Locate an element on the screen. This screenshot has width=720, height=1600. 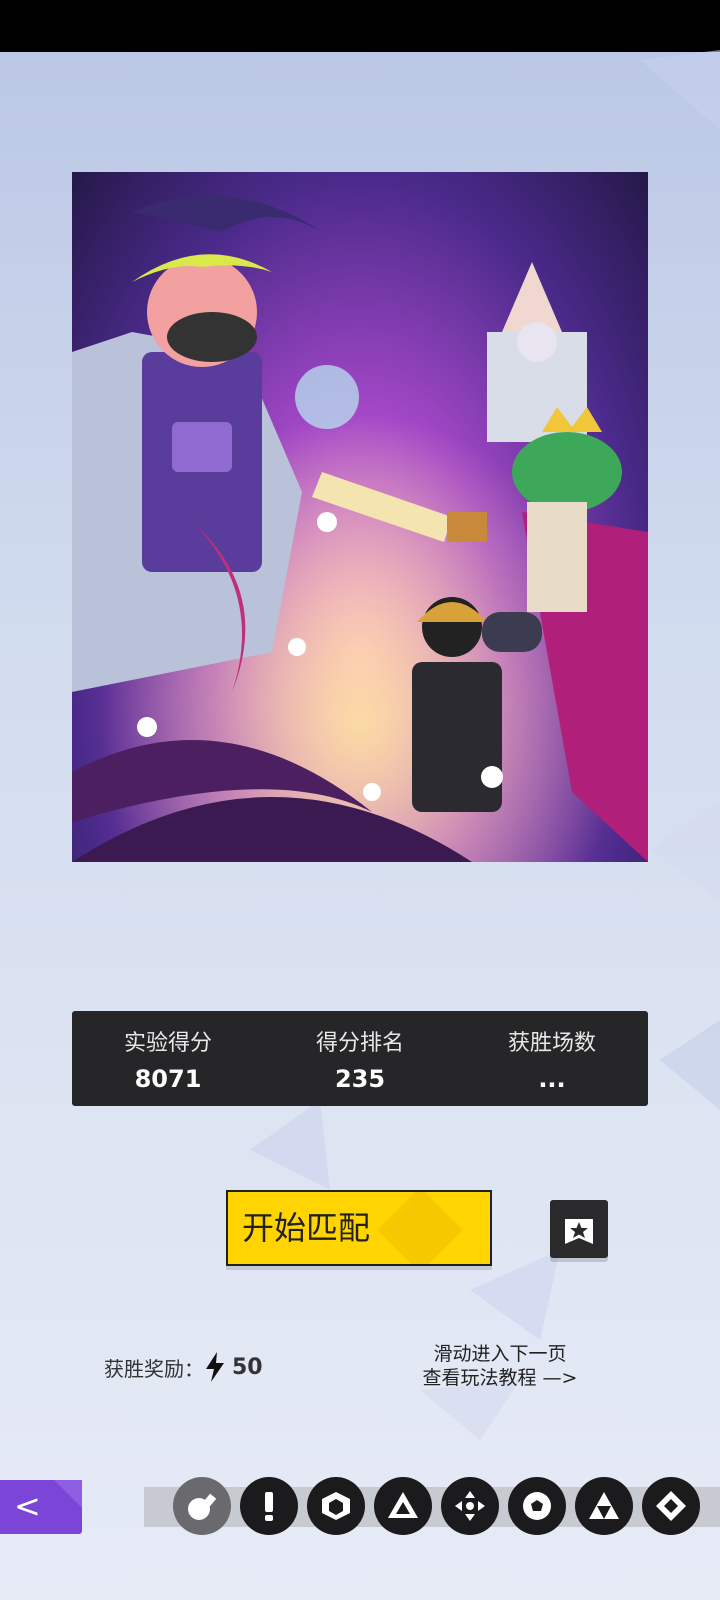
mode-diamond is located at coordinates (671, 1506).